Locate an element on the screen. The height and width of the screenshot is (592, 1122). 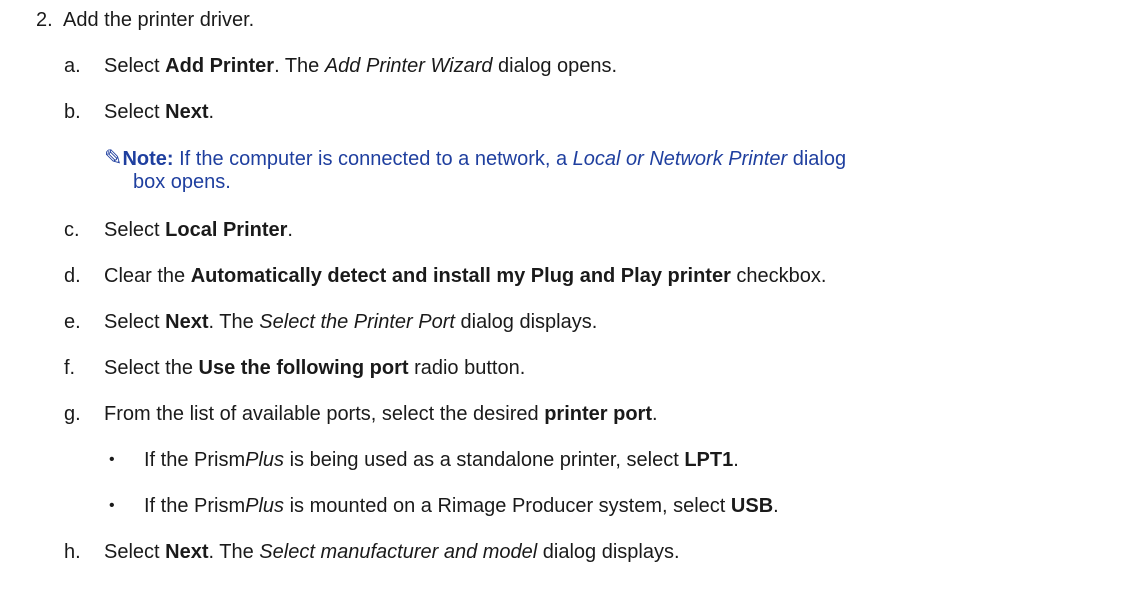
substep-letter: h. is located at coordinates (72, 552).